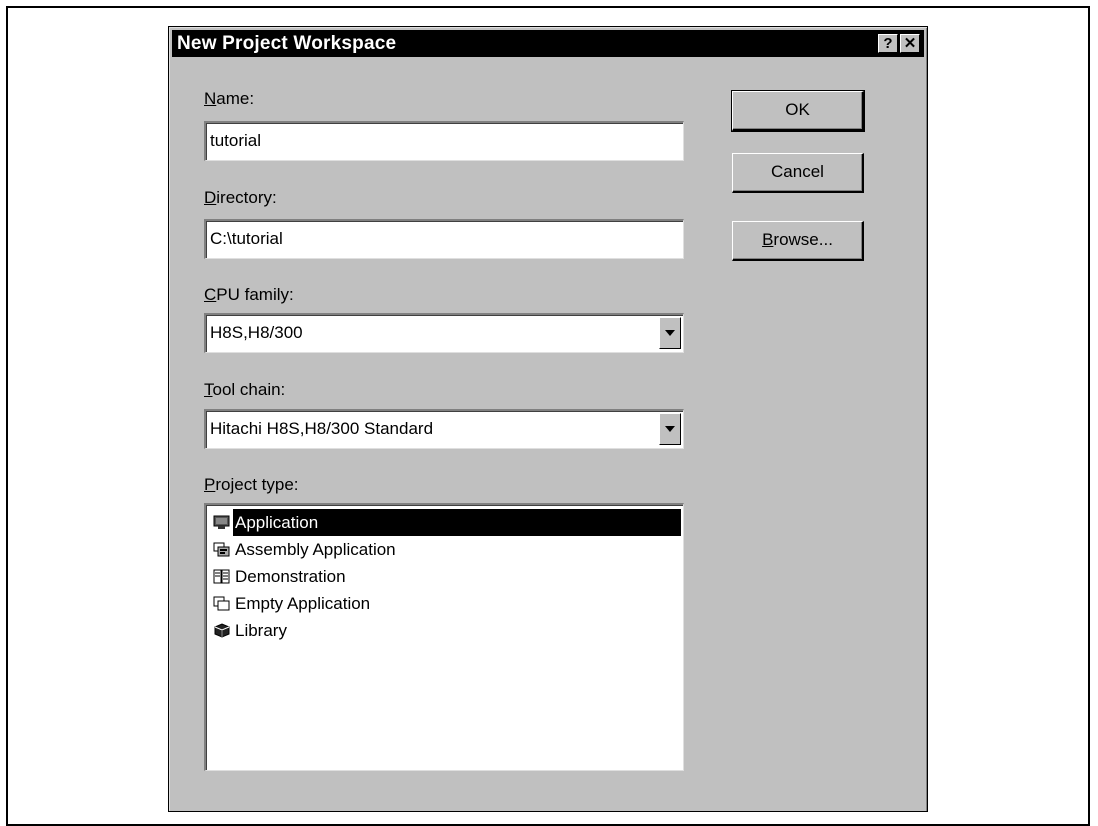 The width and height of the screenshot is (1098, 826). What do you see at coordinates (222, 630) in the screenshot?
I see `library-icon` at bounding box center [222, 630].